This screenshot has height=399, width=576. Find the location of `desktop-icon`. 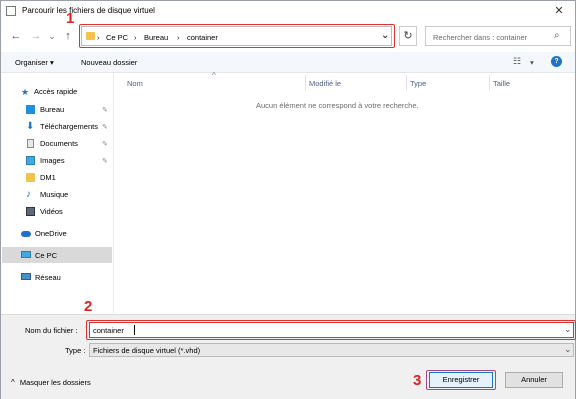

desktop-icon is located at coordinates (30, 109).